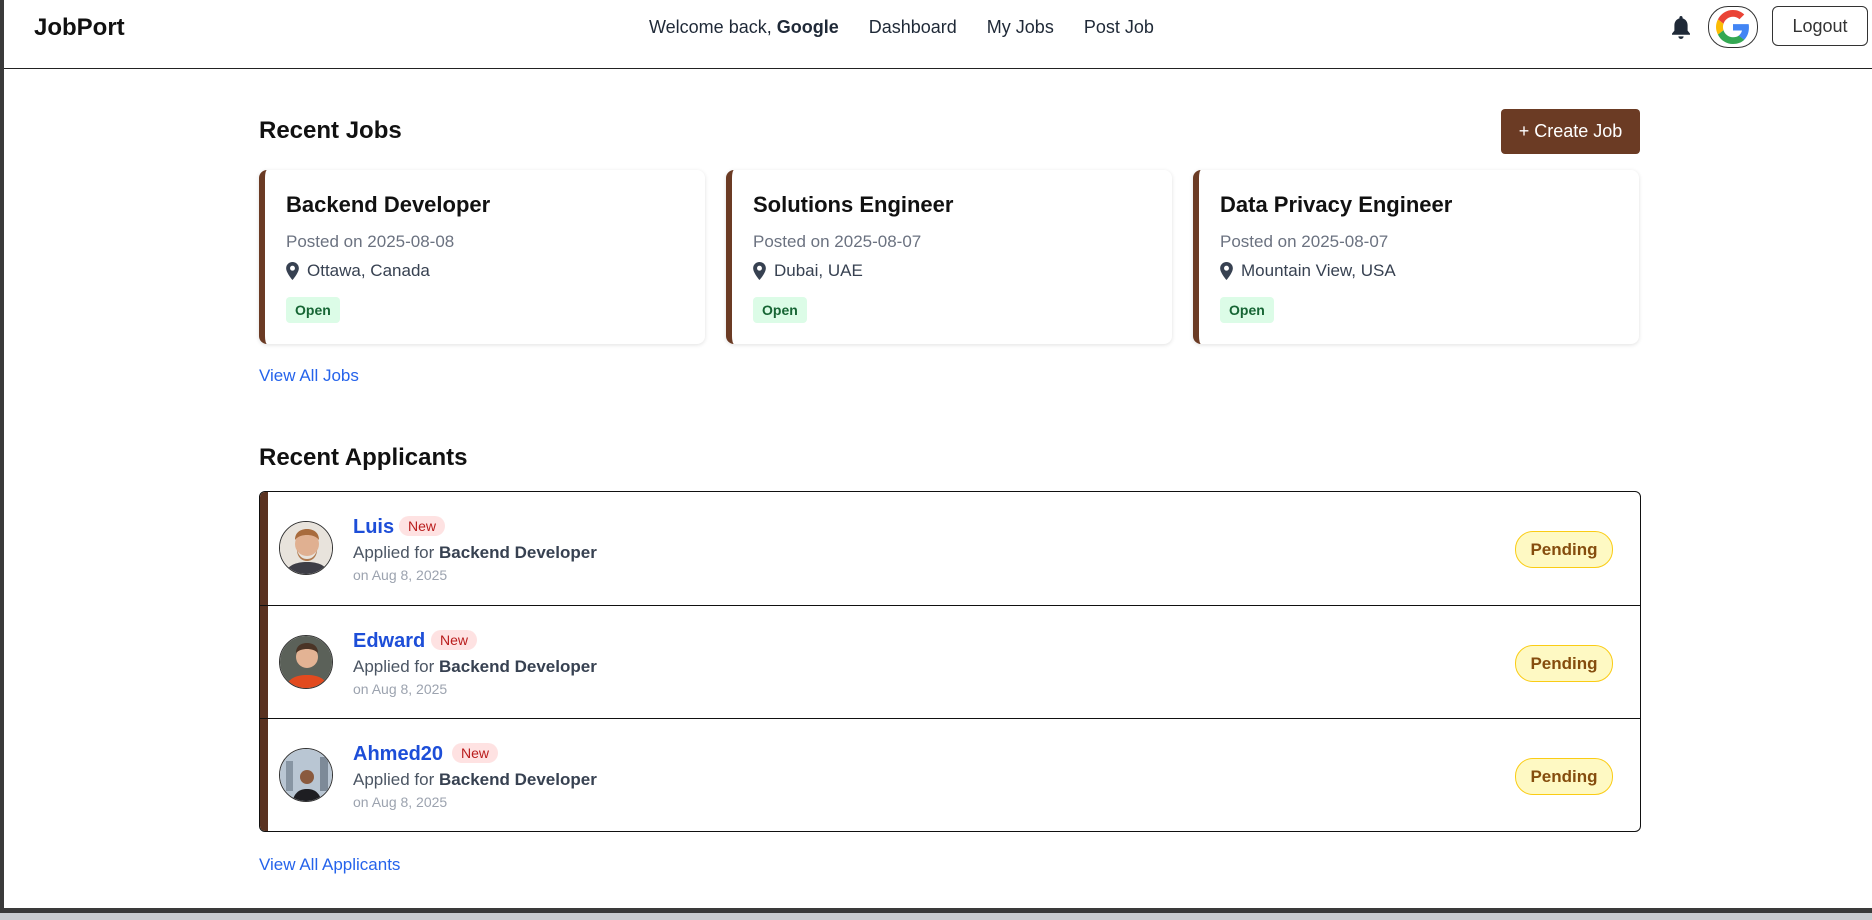 The image size is (1872, 920). What do you see at coordinates (389, 641) in the screenshot?
I see `applicant-name: Edward` at bounding box center [389, 641].